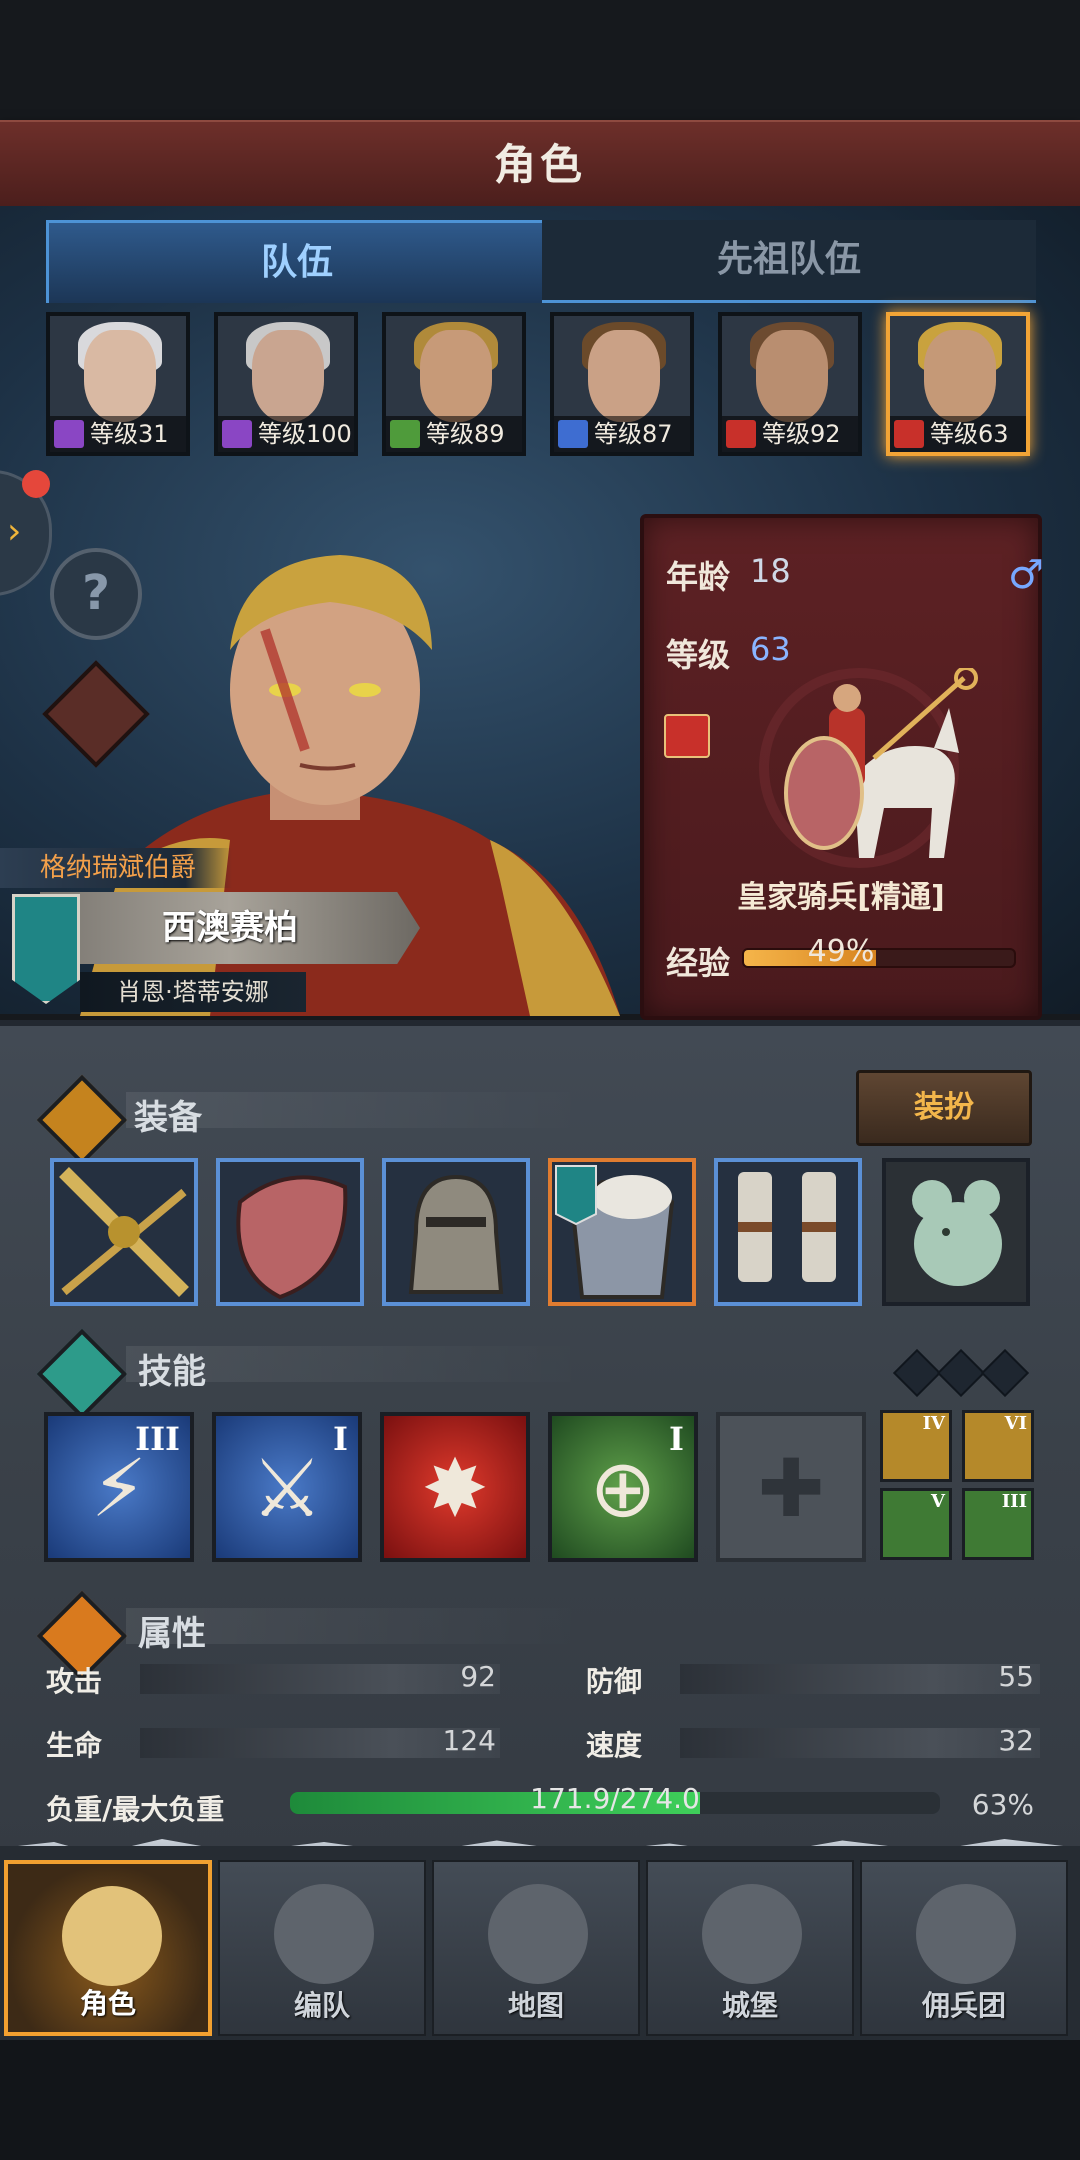 This screenshot has height=2160, width=1080. I want to click on equip-slot-armor, so click(622, 1232).